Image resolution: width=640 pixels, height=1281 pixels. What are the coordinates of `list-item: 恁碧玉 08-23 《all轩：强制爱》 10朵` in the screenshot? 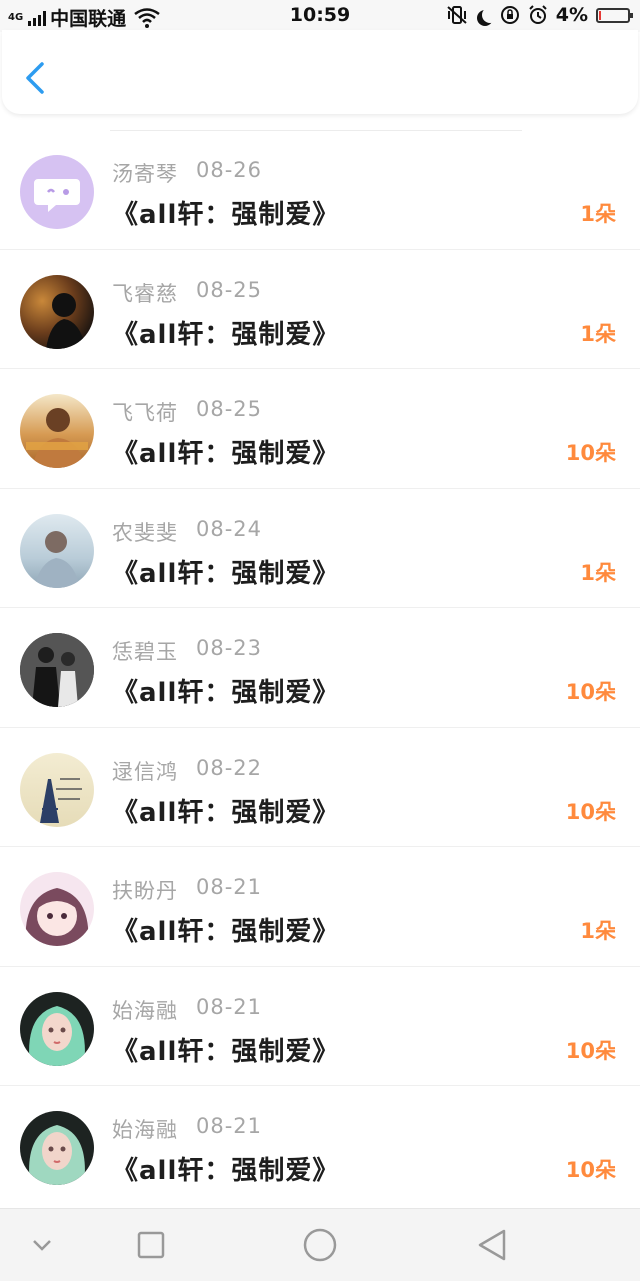 It's located at (320, 668).